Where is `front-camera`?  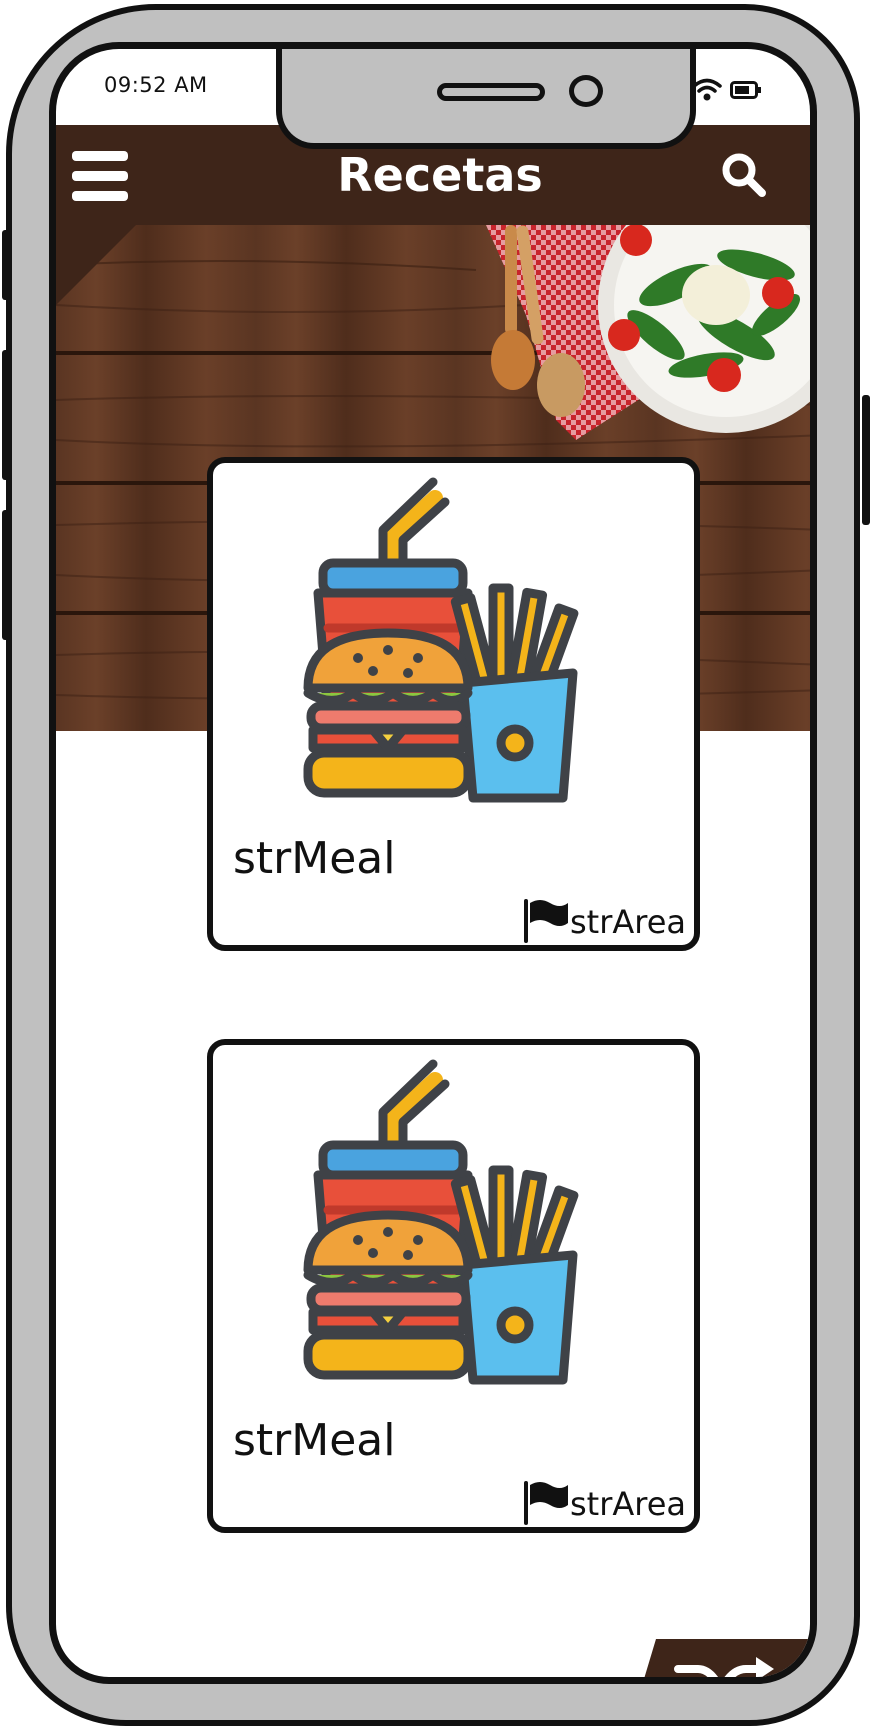
front-camera is located at coordinates (586, 91).